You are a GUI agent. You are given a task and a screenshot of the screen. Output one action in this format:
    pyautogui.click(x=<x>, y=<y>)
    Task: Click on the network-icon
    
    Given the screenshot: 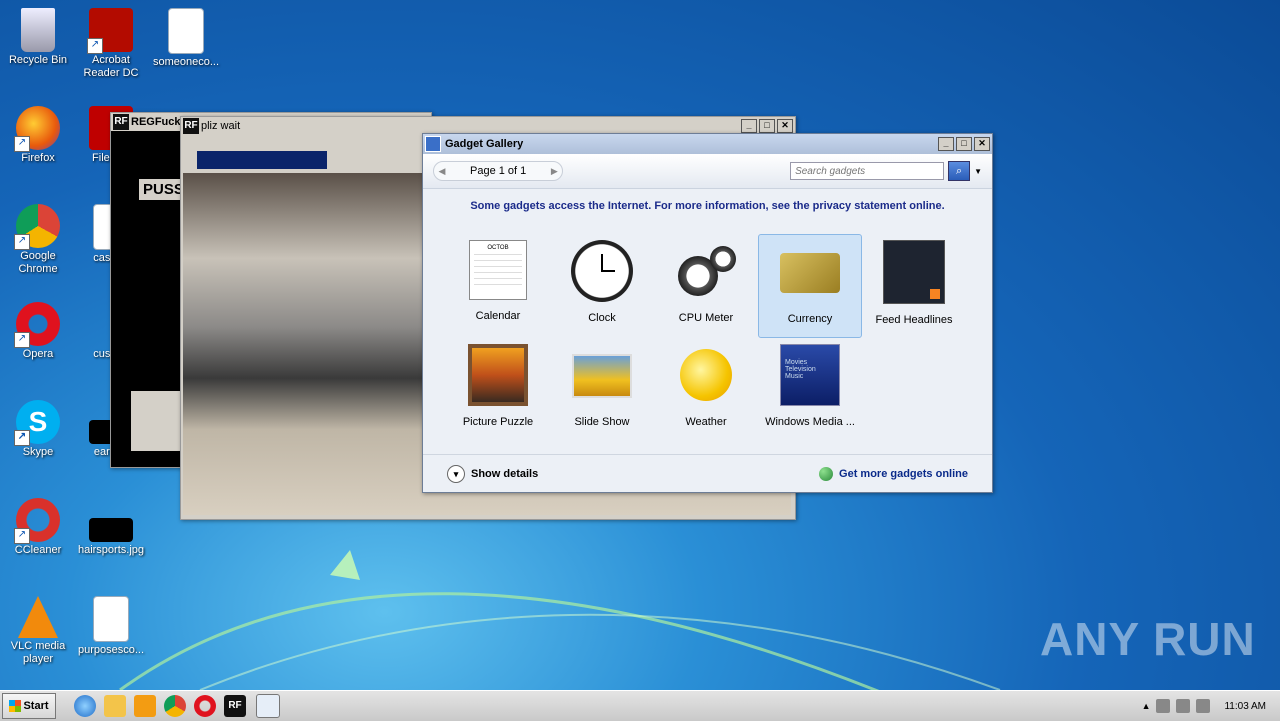 What is the action you would take?
    pyautogui.click(x=1163, y=706)
    